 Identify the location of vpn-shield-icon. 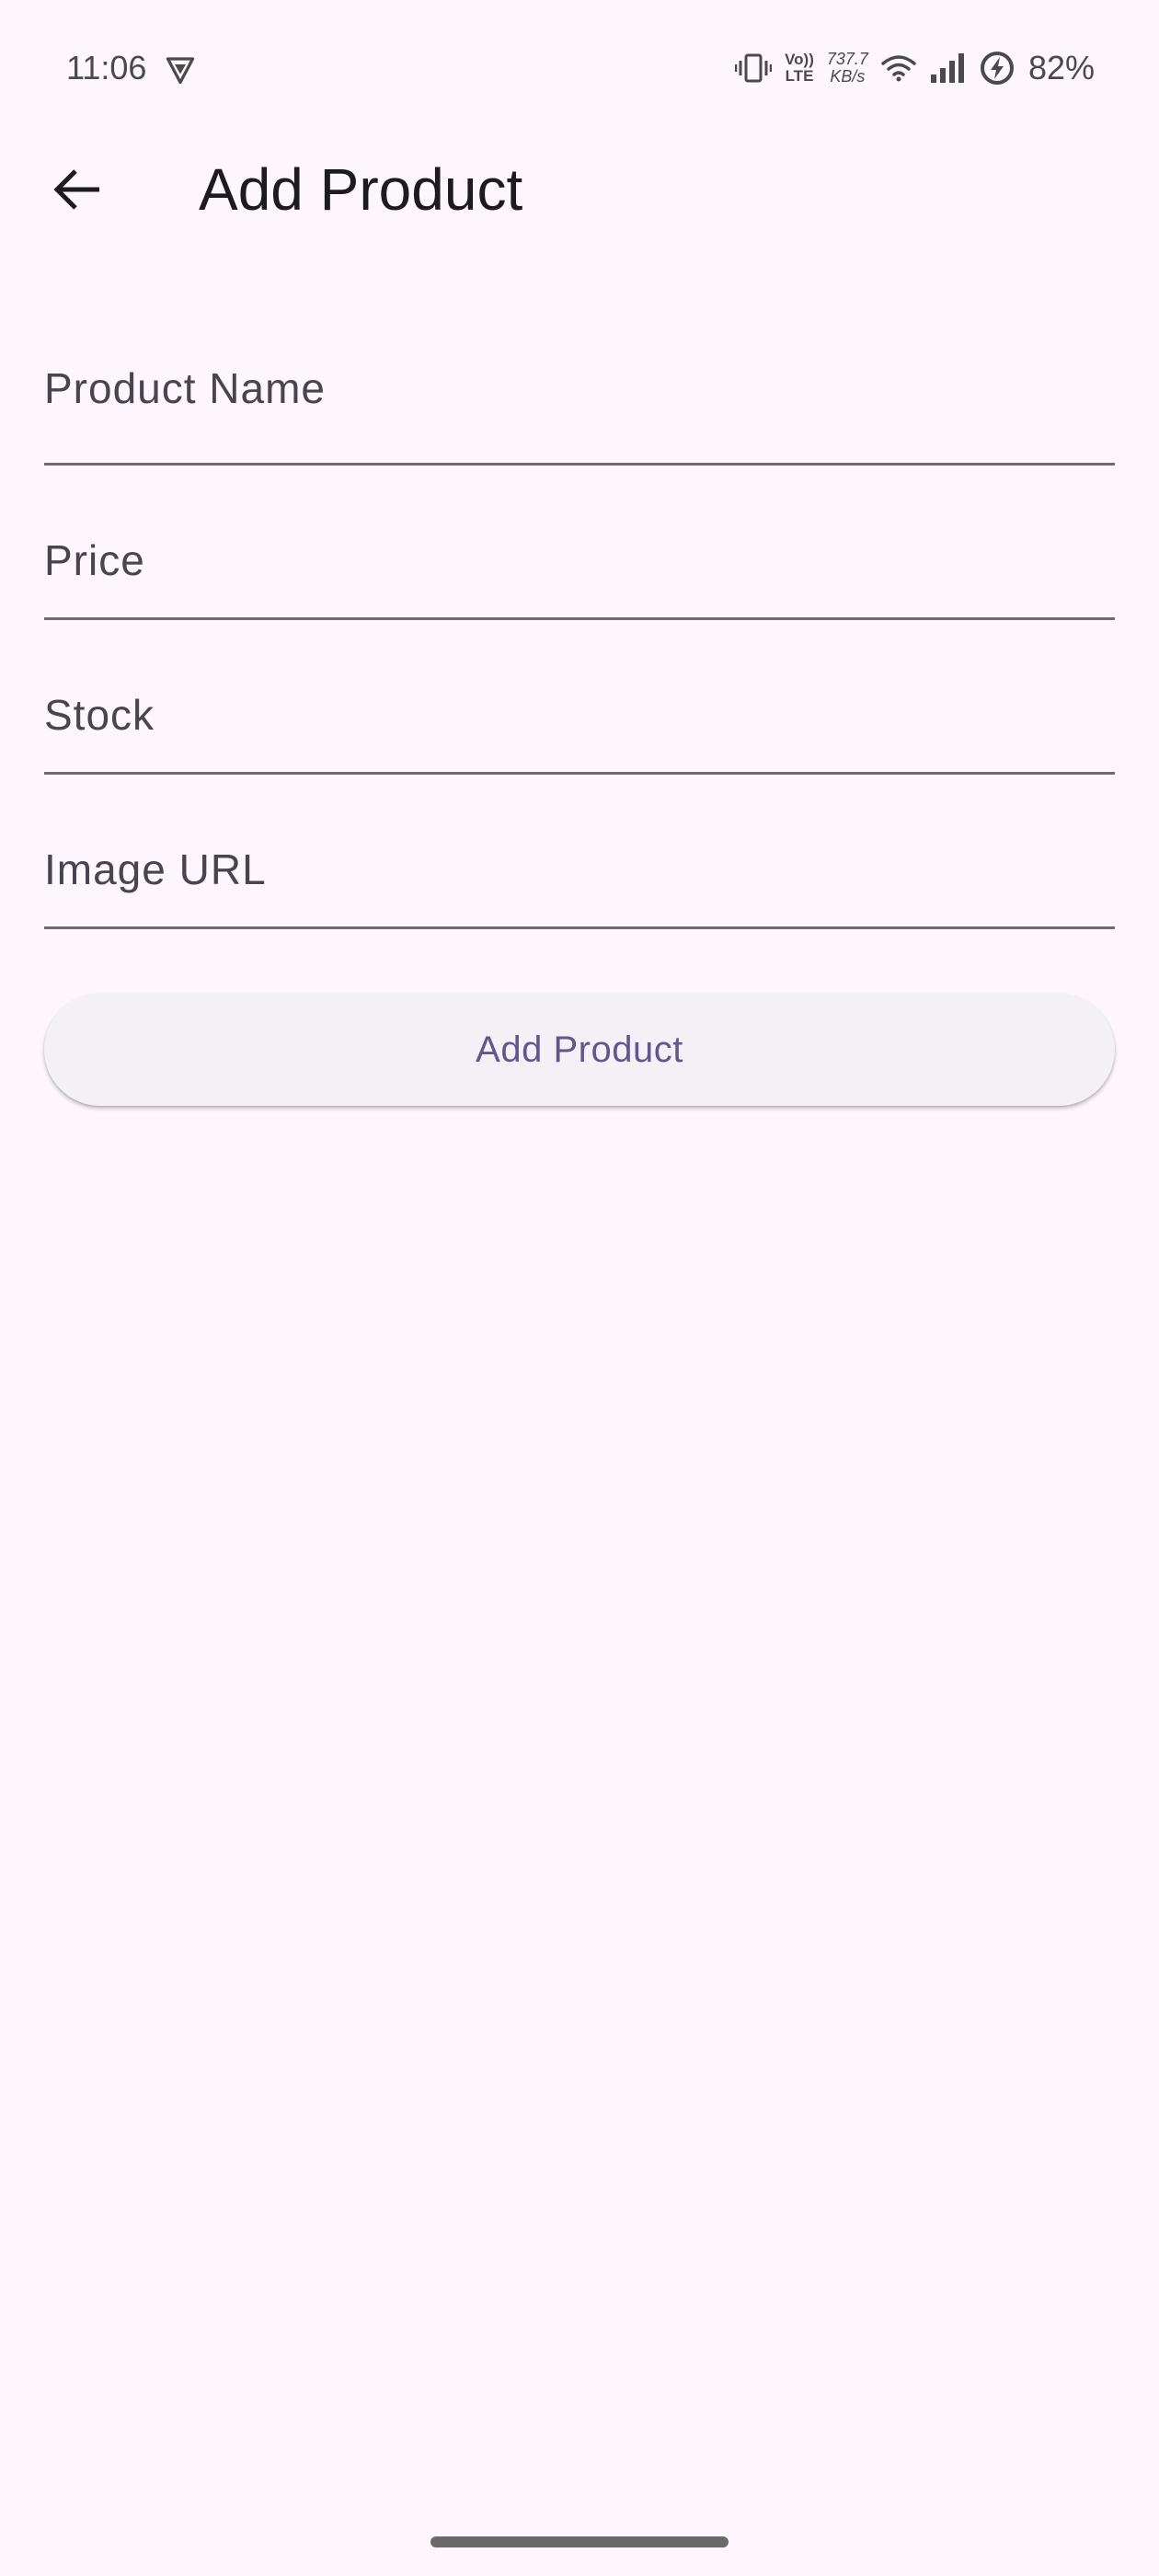
(180, 71).